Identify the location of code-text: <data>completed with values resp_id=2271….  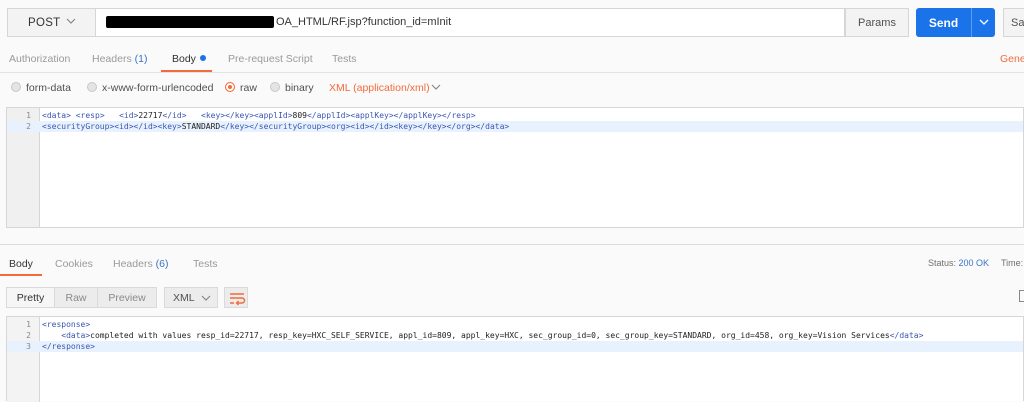
(492, 335).